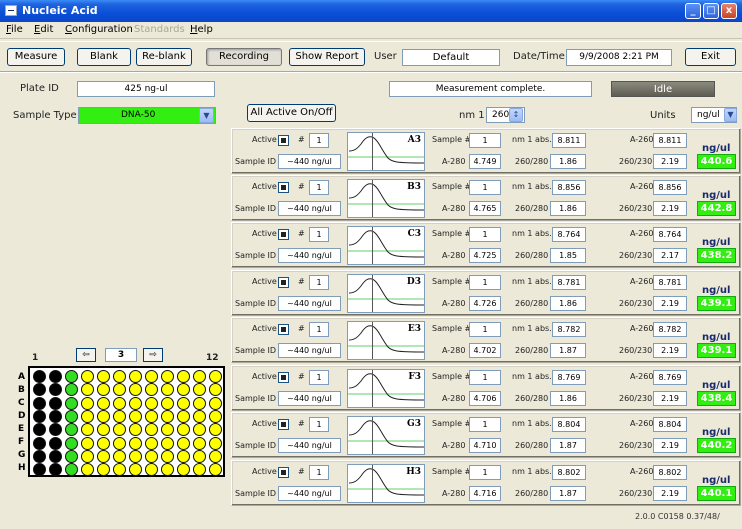 This screenshot has height=529, width=742. What do you see at coordinates (39, 376) in the screenshot?
I see `well-a1` at bounding box center [39, 376].